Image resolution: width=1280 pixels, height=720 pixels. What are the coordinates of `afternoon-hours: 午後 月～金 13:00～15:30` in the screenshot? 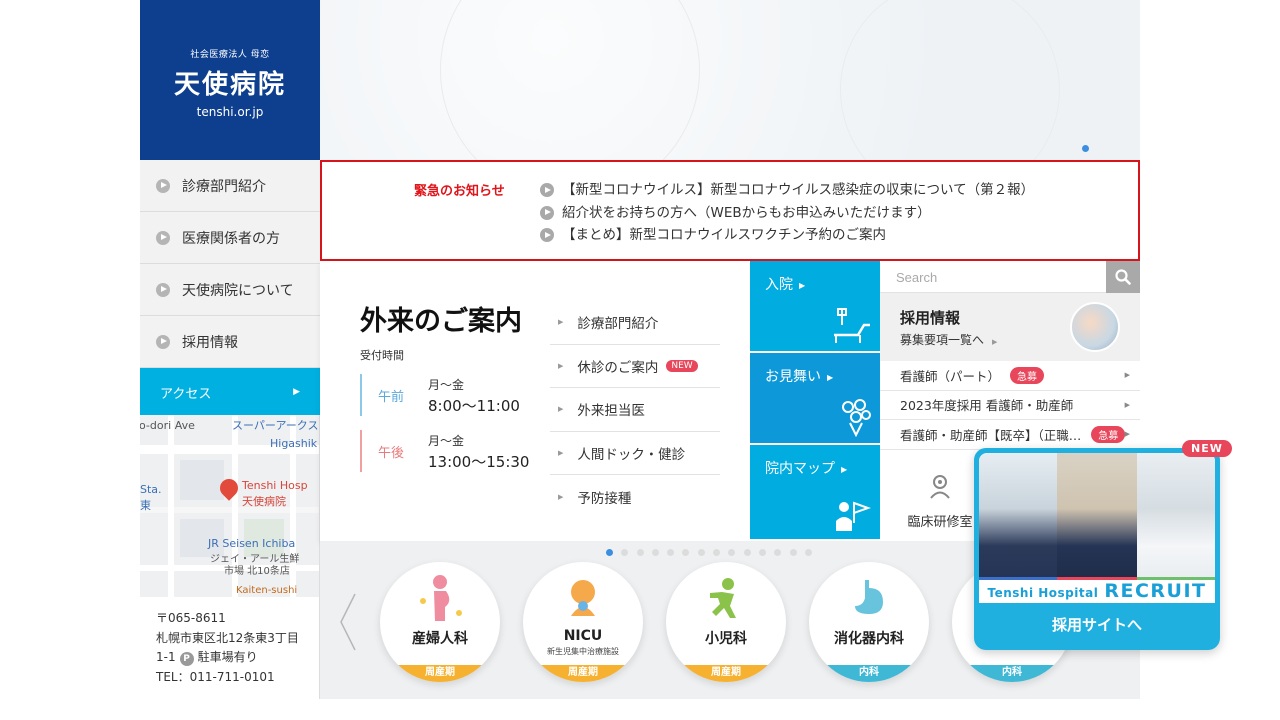 It's located at (444, 451).